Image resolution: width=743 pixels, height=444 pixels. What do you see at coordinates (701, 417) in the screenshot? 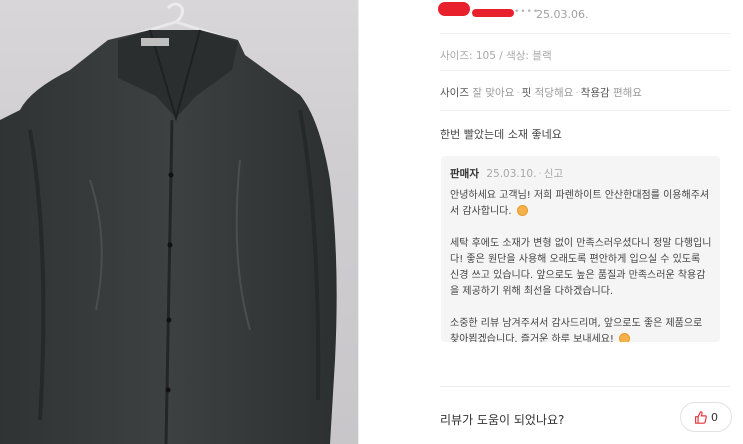
I see `thumbs-up-icon` at bounding box center [701, 417].